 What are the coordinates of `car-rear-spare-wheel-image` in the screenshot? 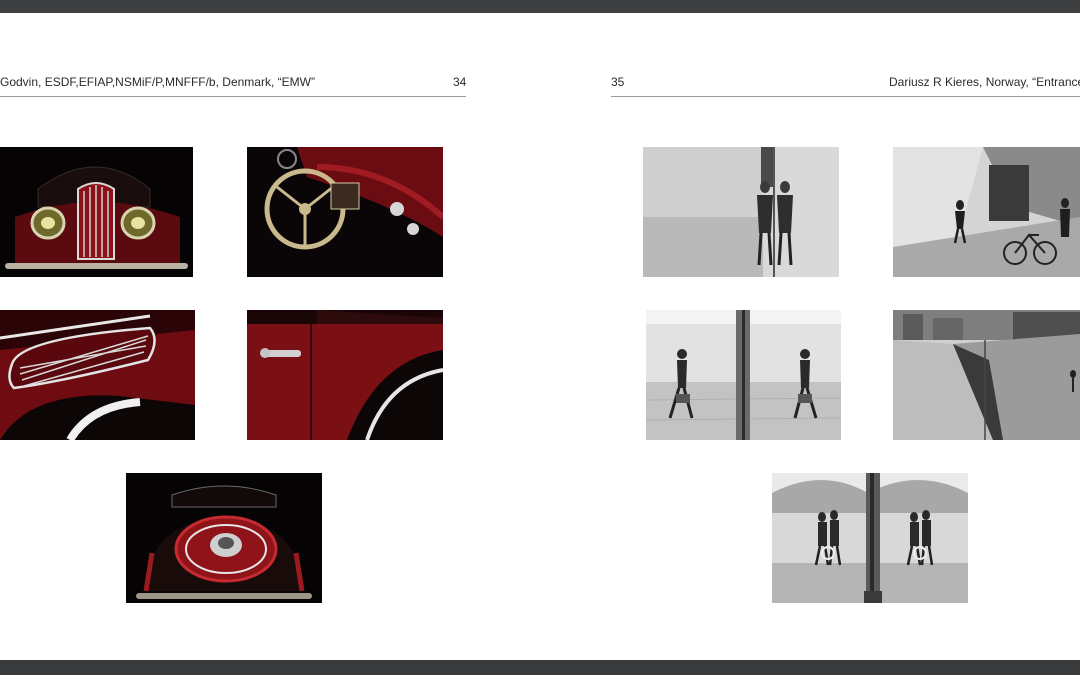 It's located at (224, 538).